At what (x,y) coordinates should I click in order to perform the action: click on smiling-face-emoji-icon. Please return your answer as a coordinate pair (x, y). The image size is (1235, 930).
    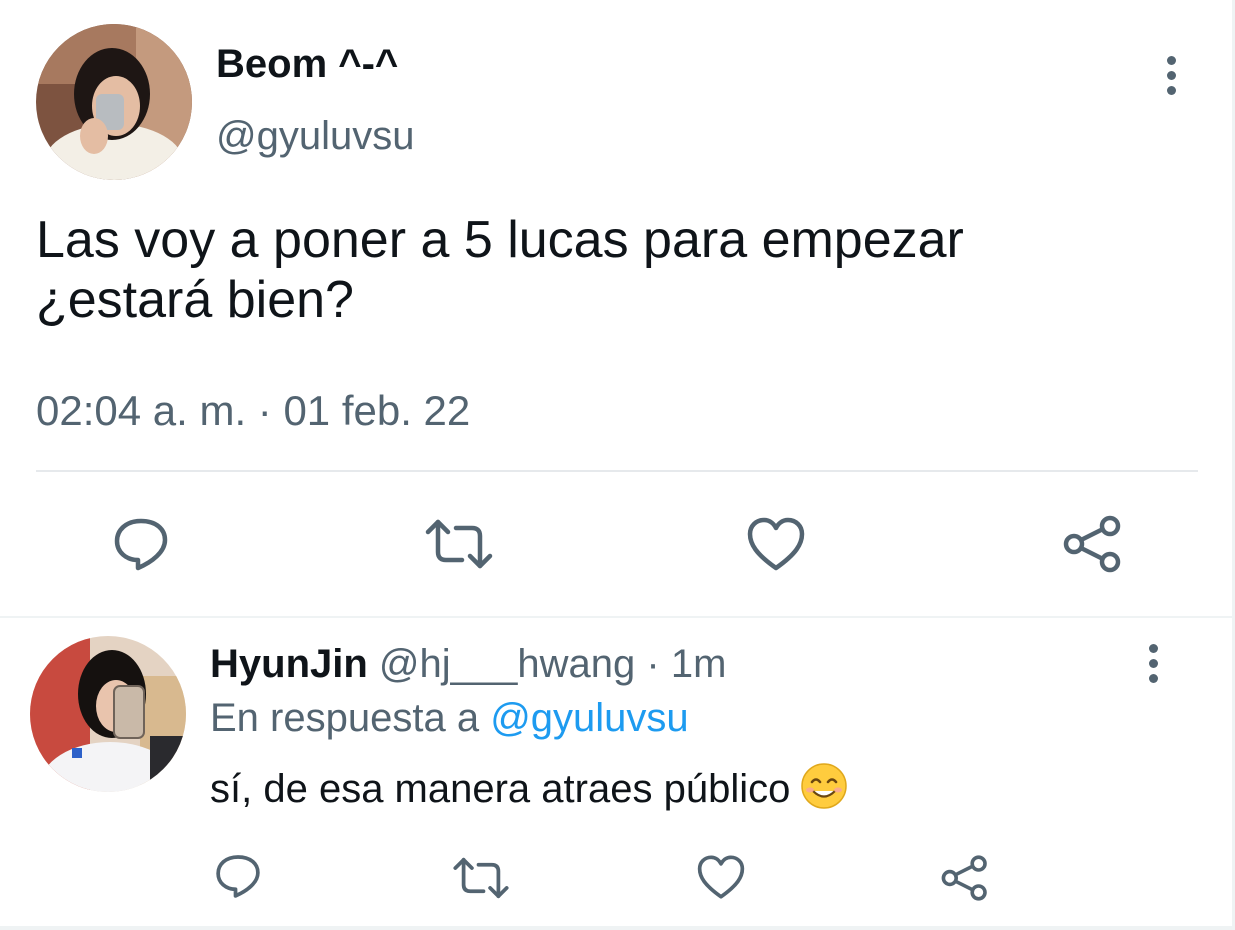
    Looking at the image, I should click on (824, 786).